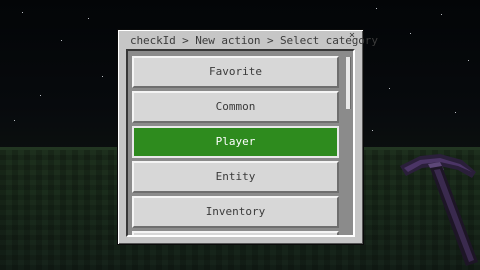 The image size is (480, 270). Describe the element at coordinates (235, 212) in the screenshot. I see `category-inventory-button: Inventory` at that location.